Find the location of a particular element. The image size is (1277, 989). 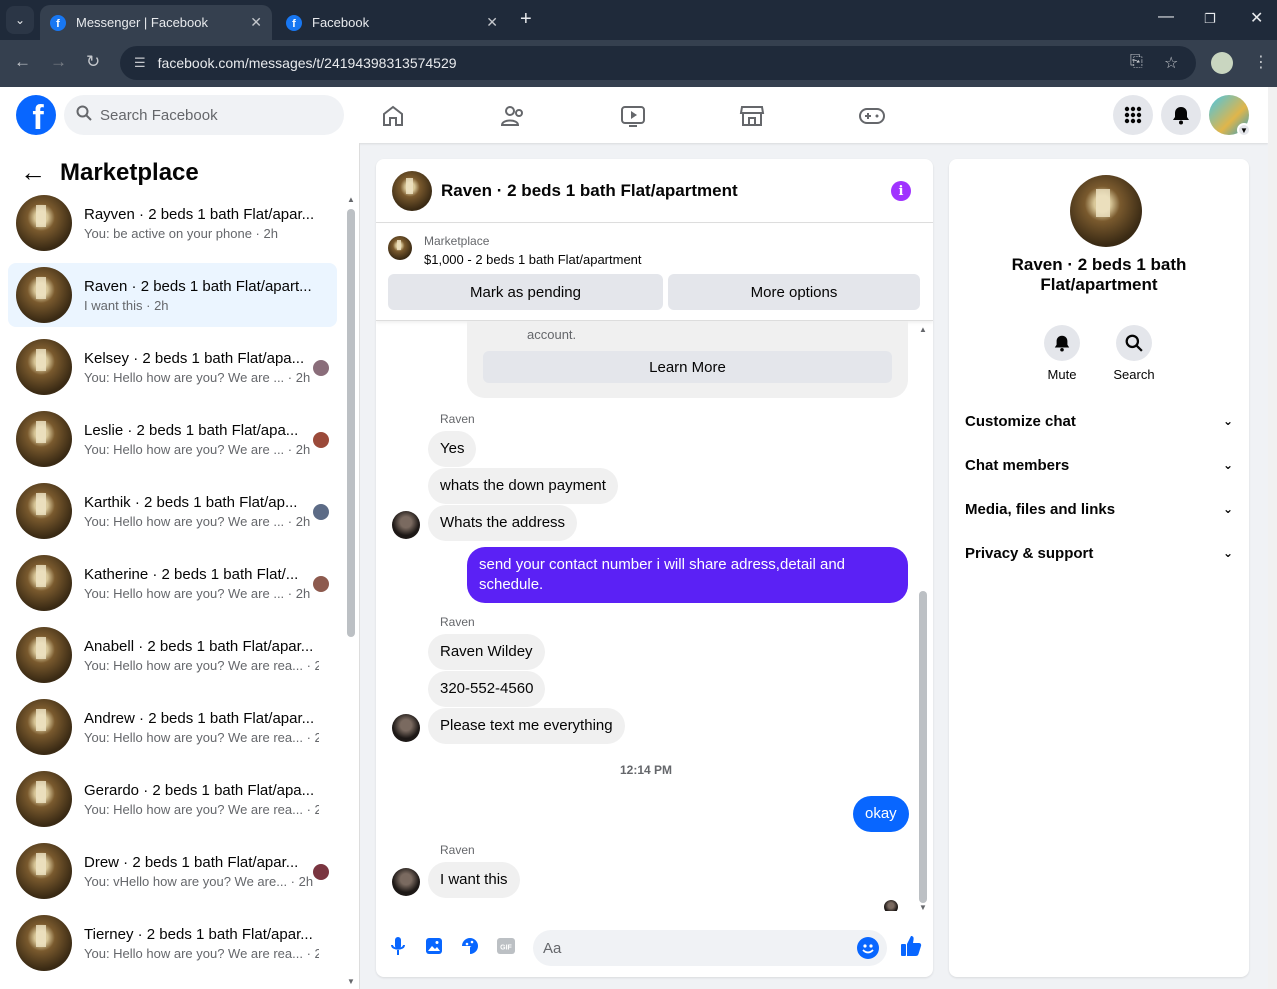

bookmark-star-icon: ☆ is located at coordinates (1171, 63).